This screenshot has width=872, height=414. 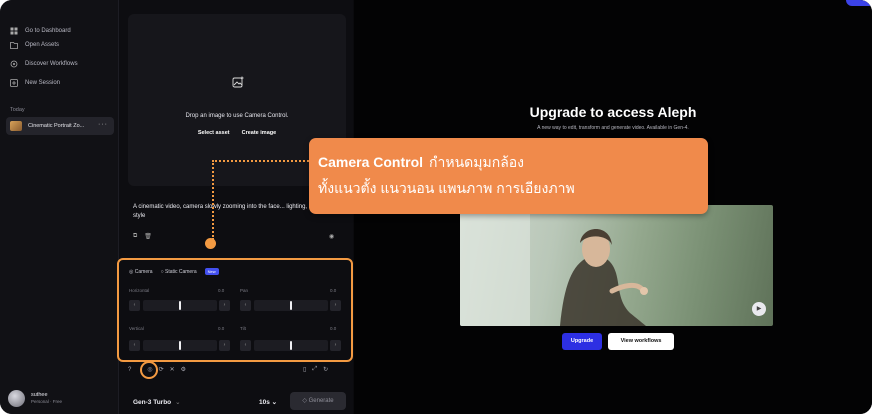 I want to click on generate-button: ◇ Generate, so click(x=318, y=401).